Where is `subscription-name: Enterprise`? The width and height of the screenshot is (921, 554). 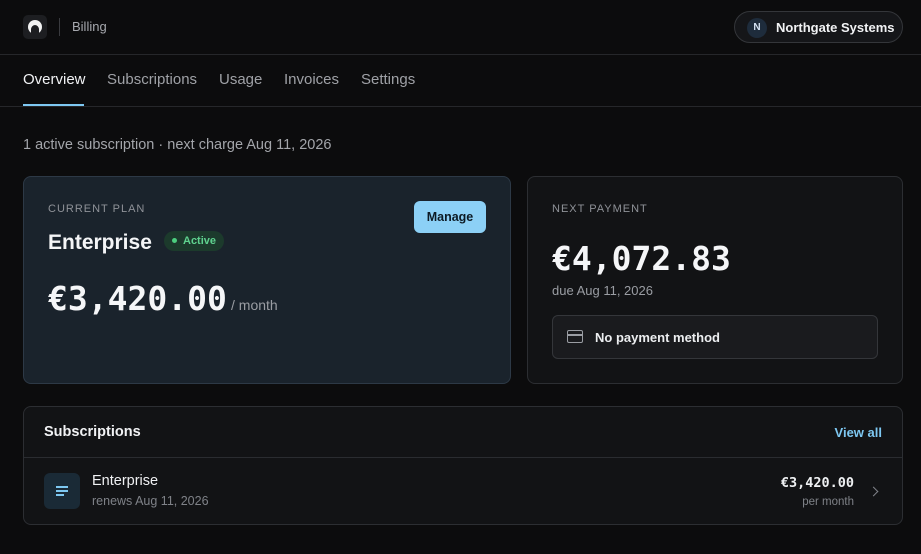
subscription-name: Enterprise is located at coordinates (125, 481).